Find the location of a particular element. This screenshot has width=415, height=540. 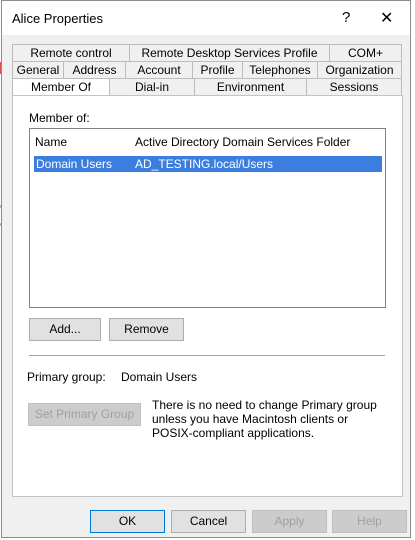

member-of-label: Member of: is located at coordinates (59, 118).